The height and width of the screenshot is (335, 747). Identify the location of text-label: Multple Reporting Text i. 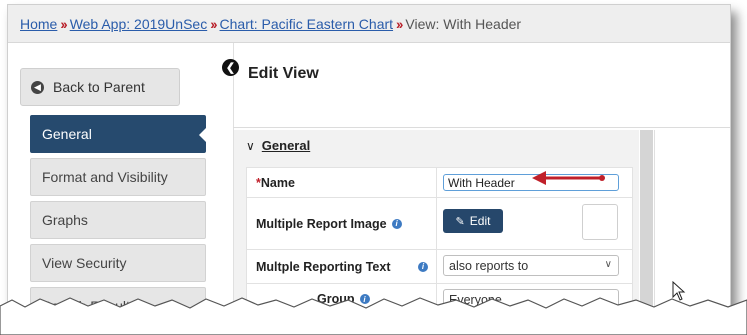
(342, 266).